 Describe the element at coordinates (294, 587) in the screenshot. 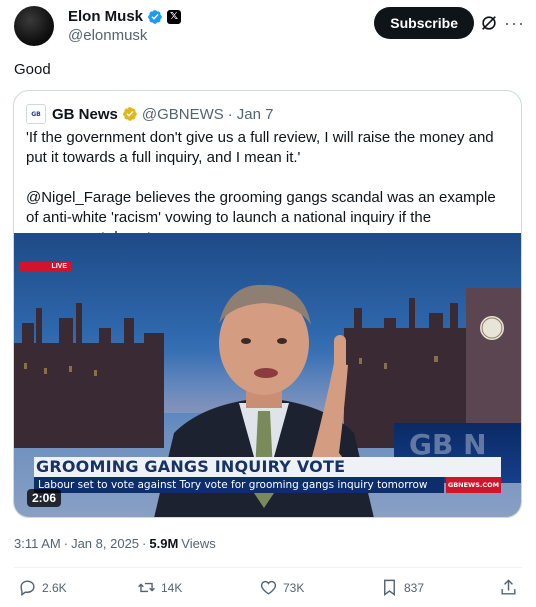

I see `like-count: 73K` at that location.